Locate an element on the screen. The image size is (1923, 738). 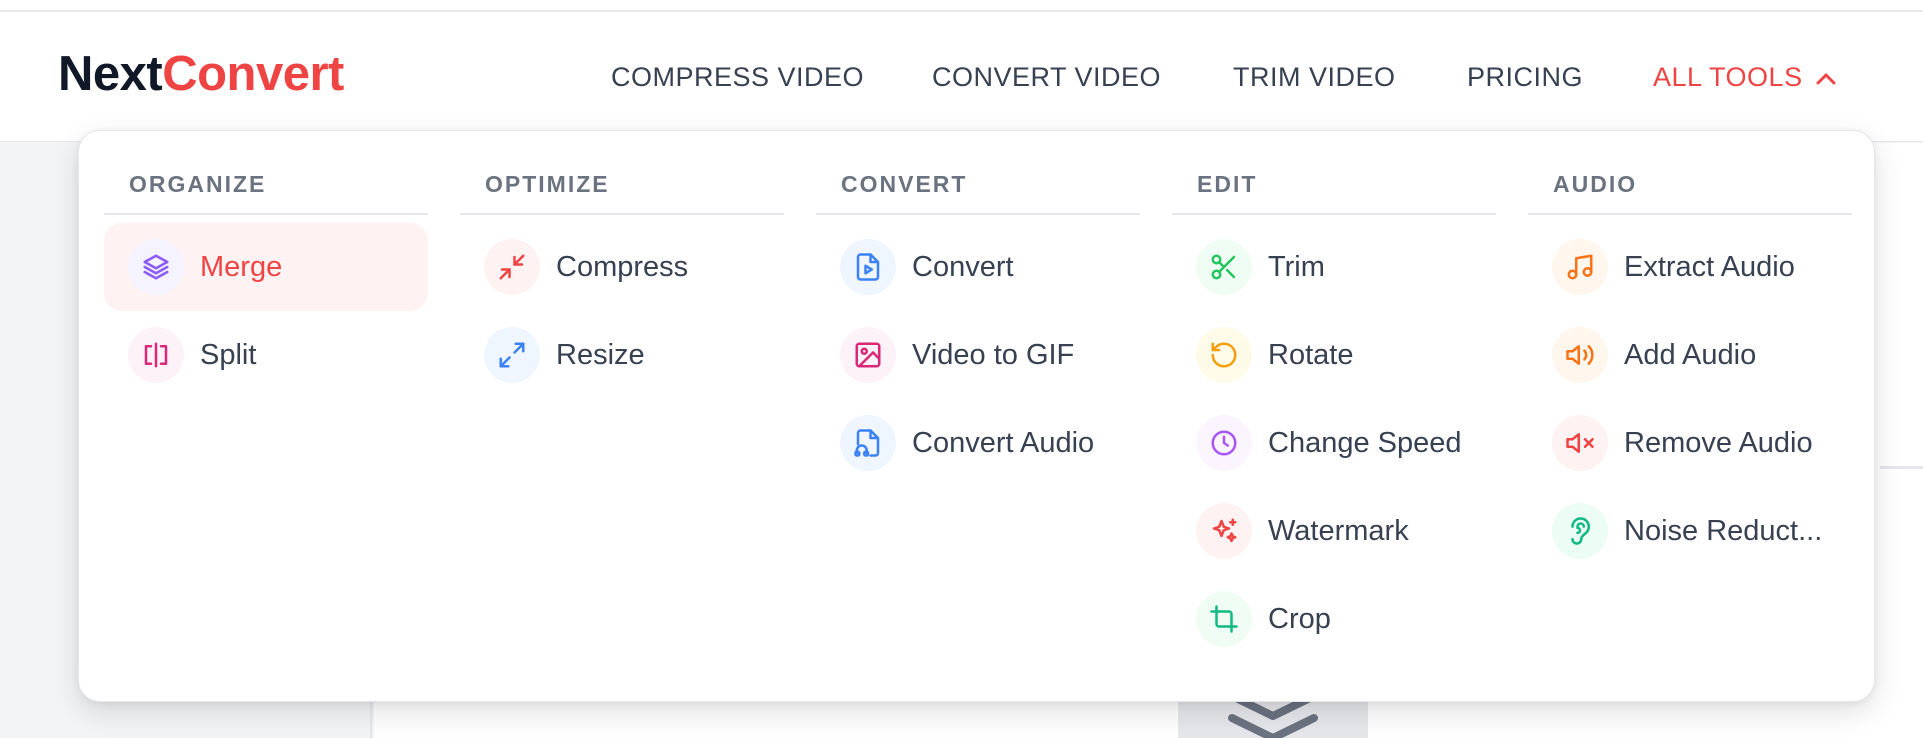
menu-item-label: Change Speed is located at coordinates (1365, 442).